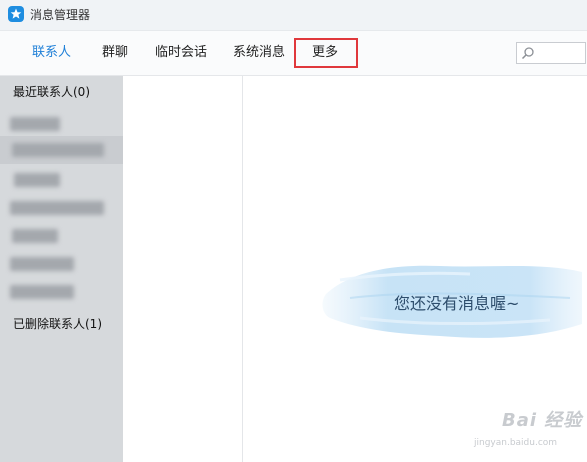 This screenshot has height=462, width=587. What do you see at coordinates (293, 53) in the screenshot?
I see `tab-bar: 联系人 群聊 临时会话 系统消息 更多` at bounding box center [293, 53].